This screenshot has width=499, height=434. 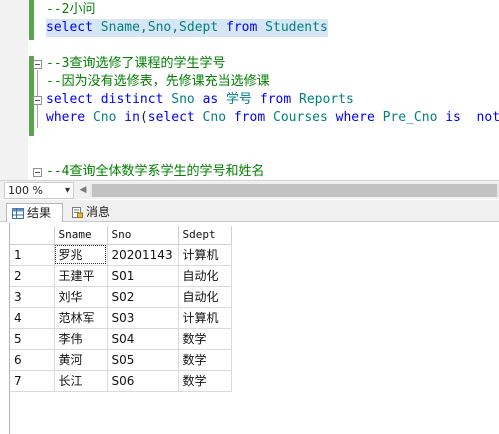 What do you see at coordinates (32, 276) in the screenshot?
I see `row-number: 2` at bounding box center [32, 276].